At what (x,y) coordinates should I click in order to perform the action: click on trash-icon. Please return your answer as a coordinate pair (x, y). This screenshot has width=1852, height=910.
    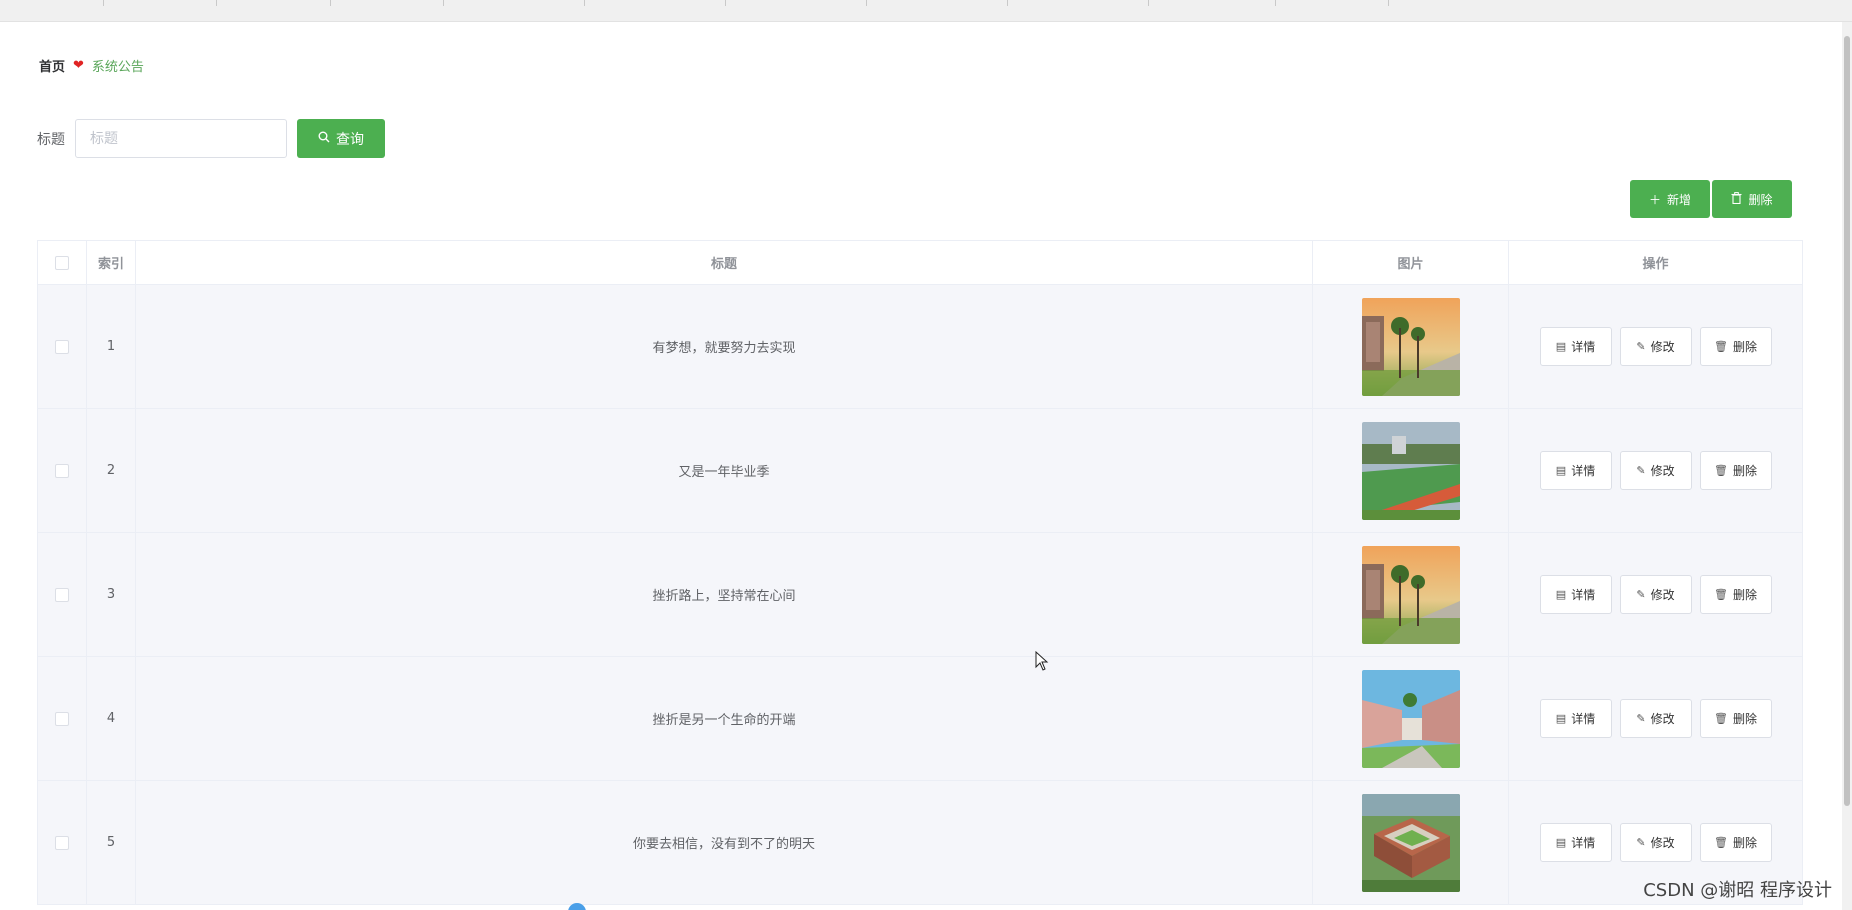
    Looking at the image, I should click on (1736, 199).